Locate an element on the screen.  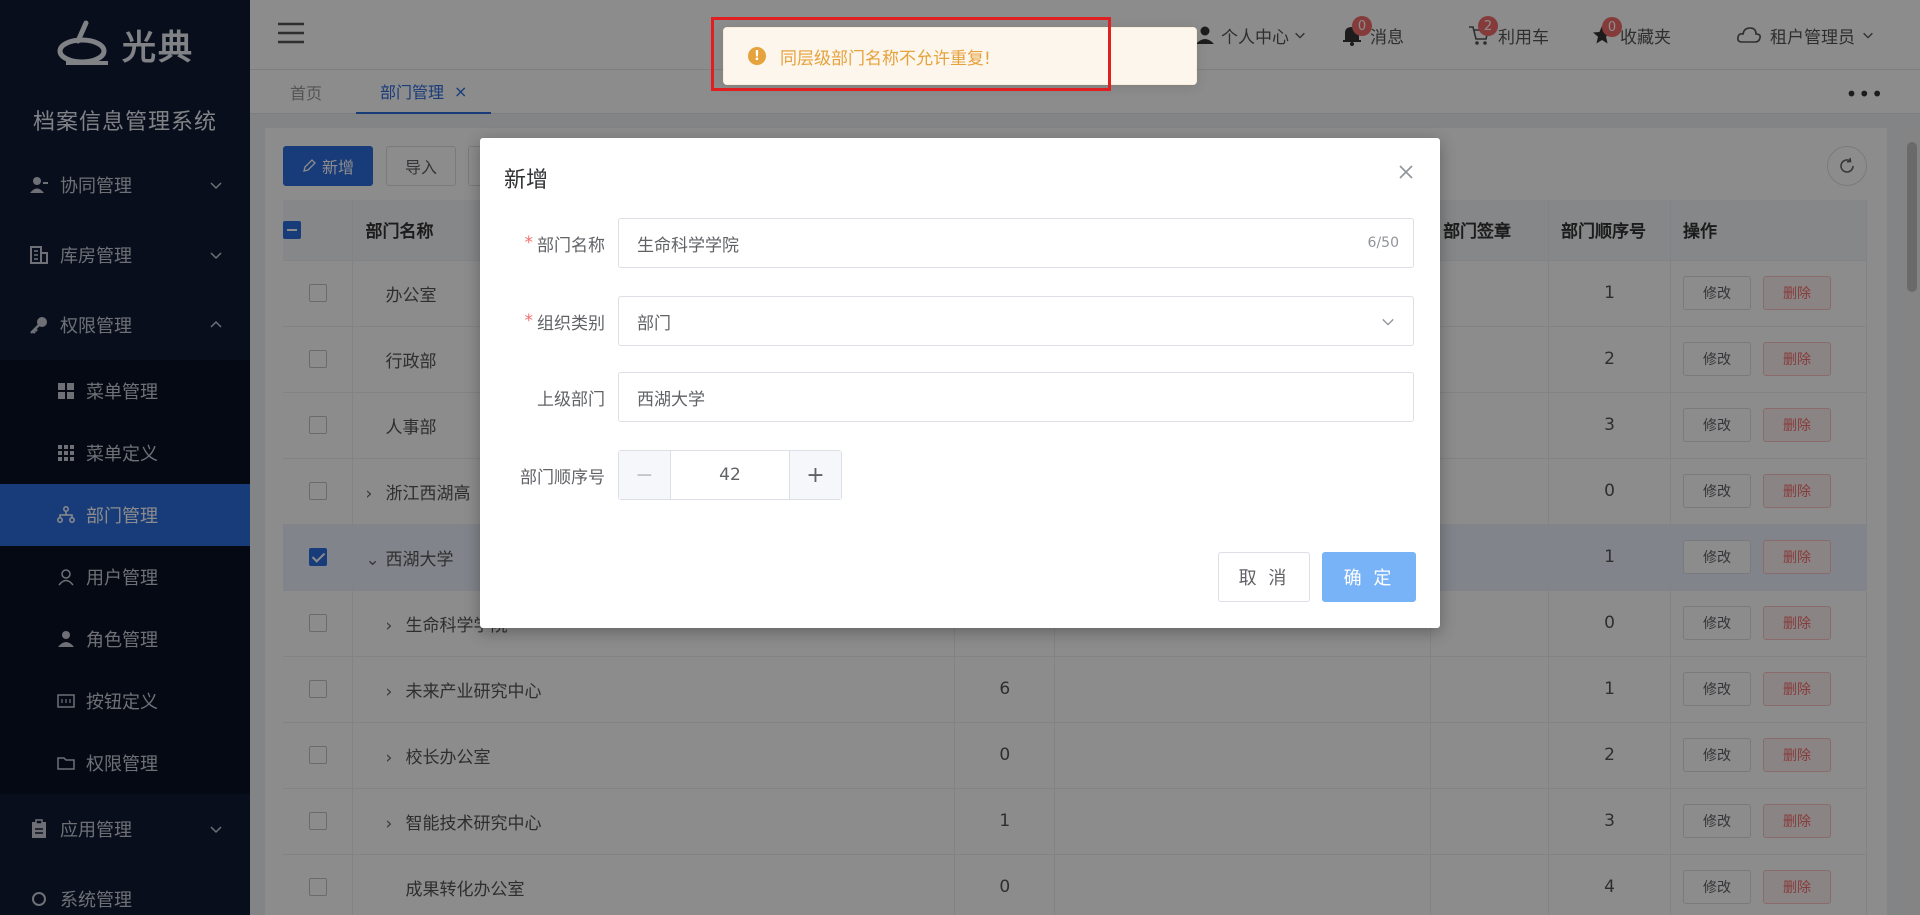
dept-name-input: 生命科学学院 6/50 is located at coordinates (1016, 243).